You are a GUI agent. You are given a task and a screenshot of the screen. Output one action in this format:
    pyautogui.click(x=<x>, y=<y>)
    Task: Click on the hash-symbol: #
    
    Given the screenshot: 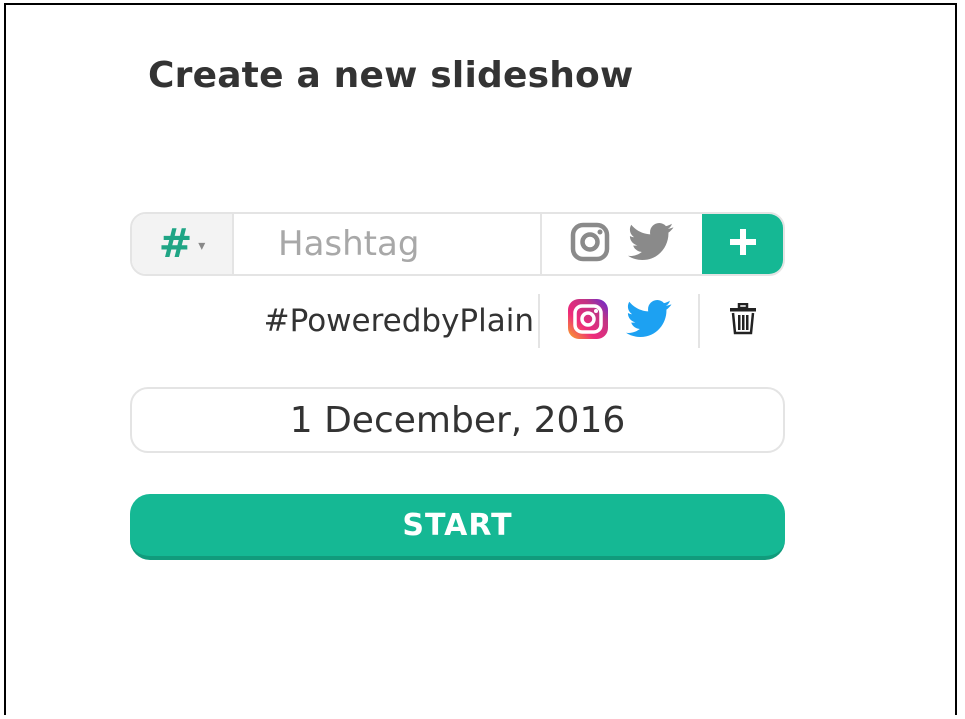 What is the action you would take?
    pyautogui.click(x=175, y=244)
    